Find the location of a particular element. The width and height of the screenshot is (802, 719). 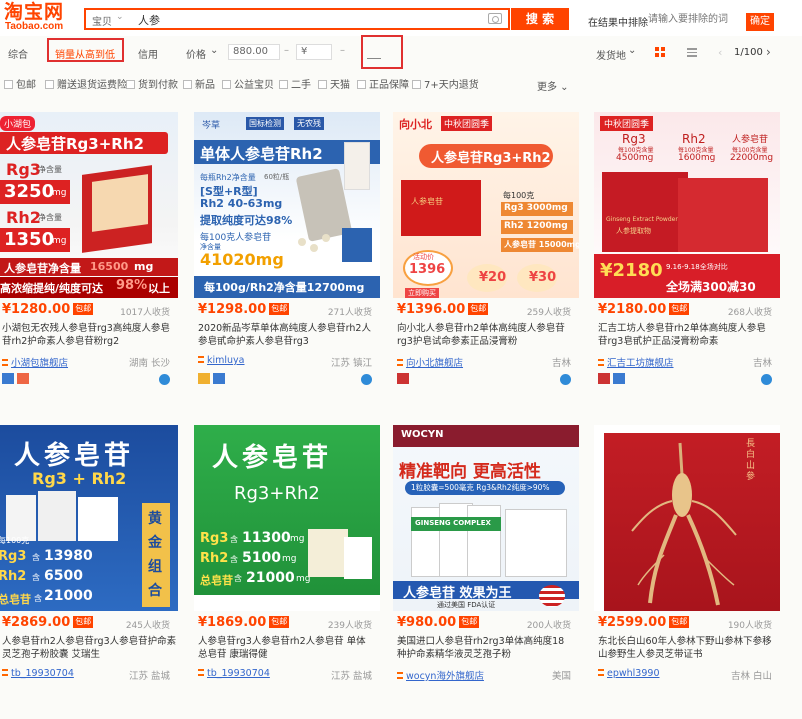

search-input is located at coordinates (303, 19).